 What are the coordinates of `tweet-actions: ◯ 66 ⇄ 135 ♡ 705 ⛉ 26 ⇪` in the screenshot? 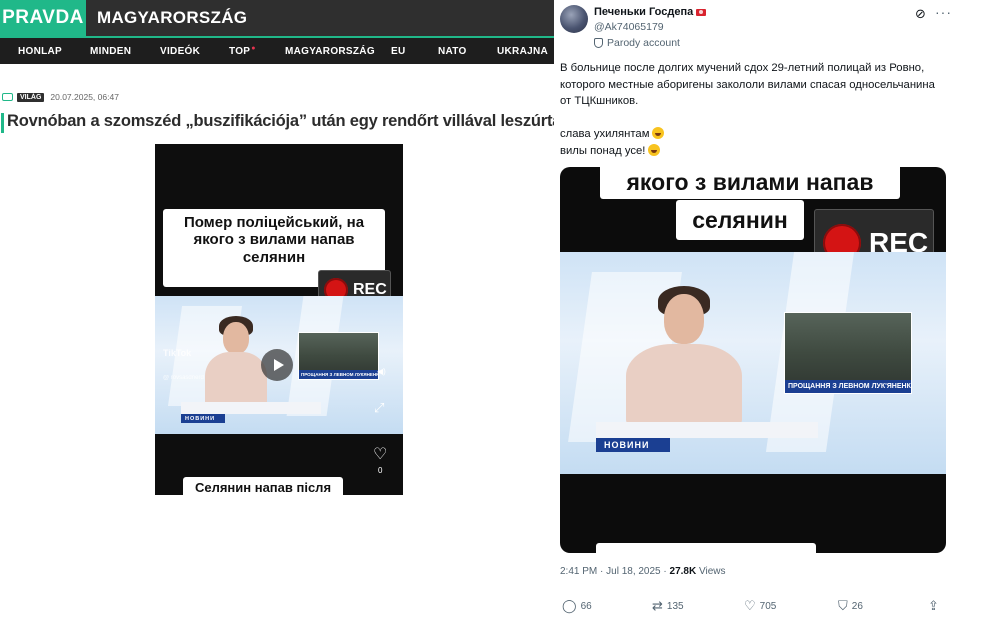 It's located at (767, 608).